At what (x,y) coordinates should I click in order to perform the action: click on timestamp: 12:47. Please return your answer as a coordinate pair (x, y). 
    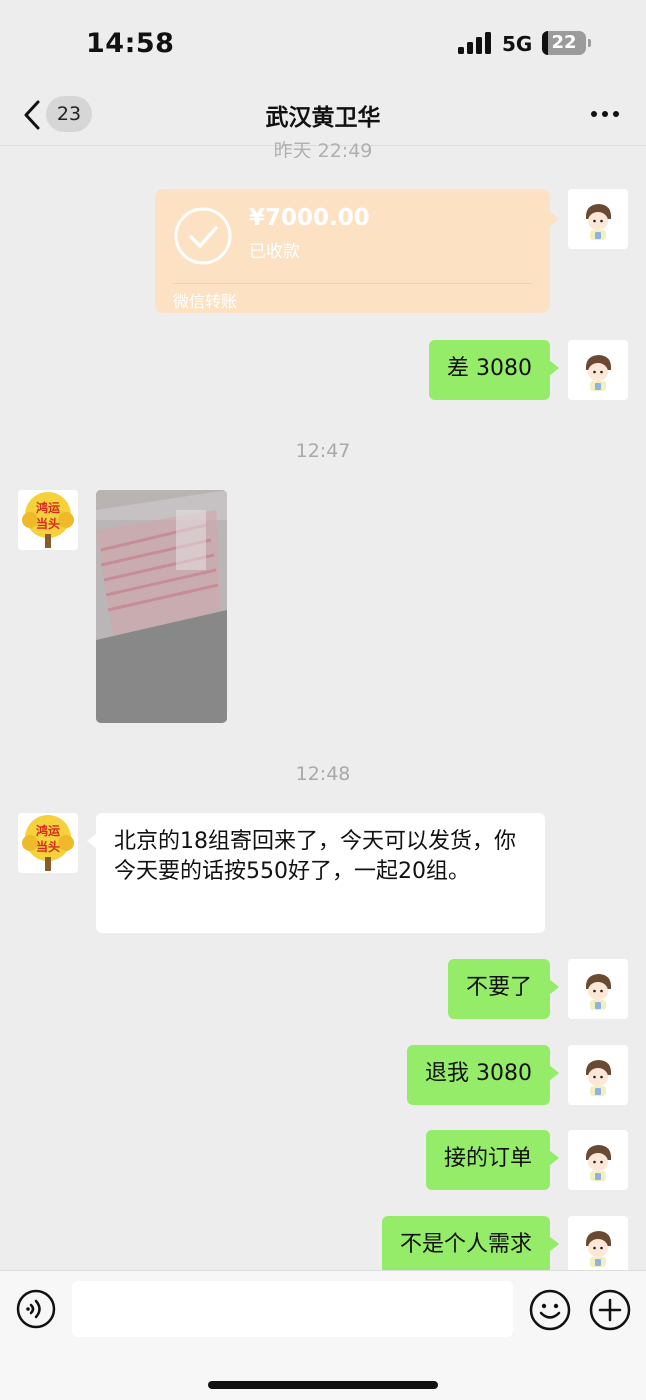
    Looking at the image, I should click on (323, 451).